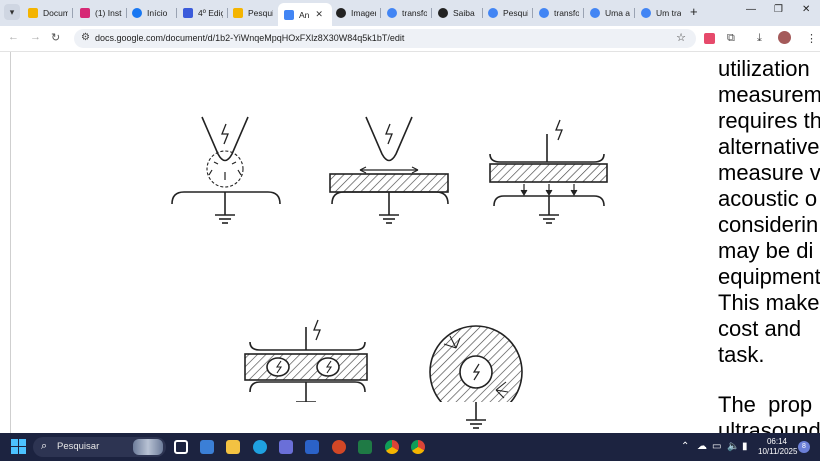 This screenshot has height=461, width=820. What do you see at coordinates (210, 13) in the screenshot?
I see `tab-label: 4º Ediç` at bounding box center [210, 13].